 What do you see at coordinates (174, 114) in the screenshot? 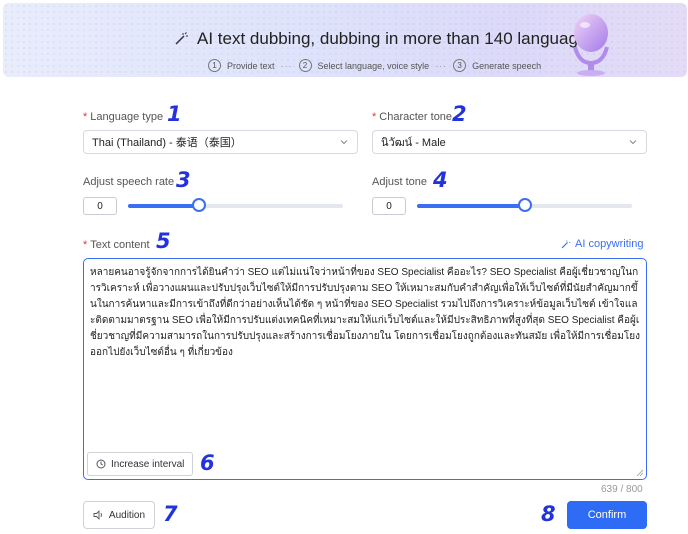
I see `annotation-badge-1: 1` at bounding box center [174, 114].